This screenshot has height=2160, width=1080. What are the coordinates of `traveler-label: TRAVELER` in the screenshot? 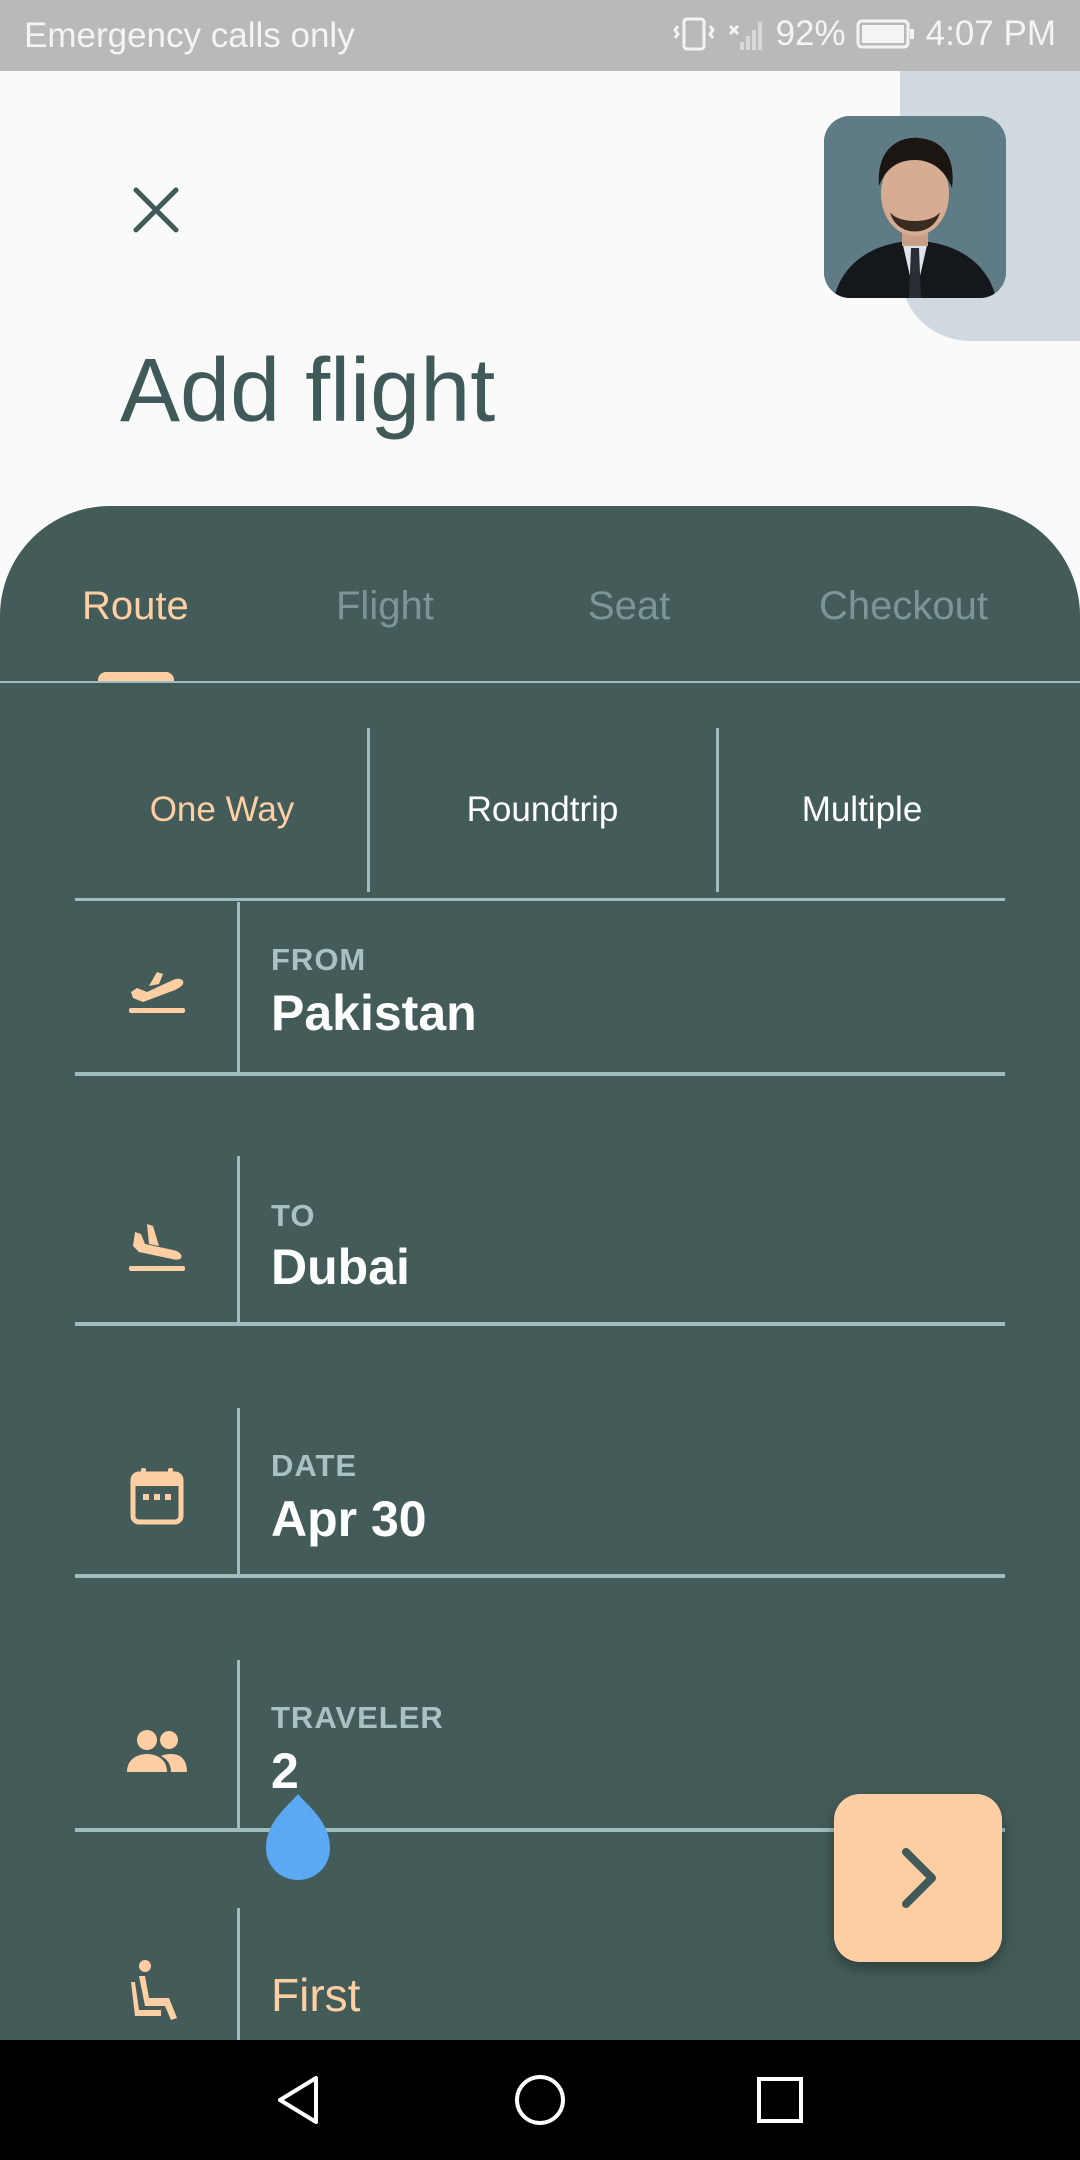 It's located at (357, 1717).